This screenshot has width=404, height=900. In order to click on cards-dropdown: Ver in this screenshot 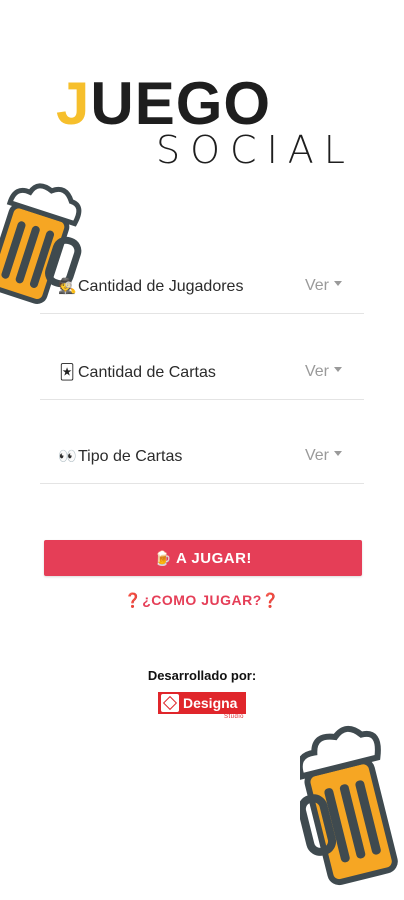, I will do `click(323, 372)`.